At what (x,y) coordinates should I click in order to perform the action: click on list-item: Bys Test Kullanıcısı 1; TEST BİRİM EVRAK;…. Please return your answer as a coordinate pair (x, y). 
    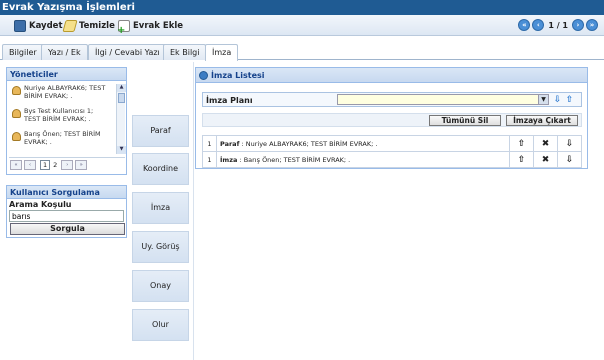
    Looking at the image, I should click on (61, 118).